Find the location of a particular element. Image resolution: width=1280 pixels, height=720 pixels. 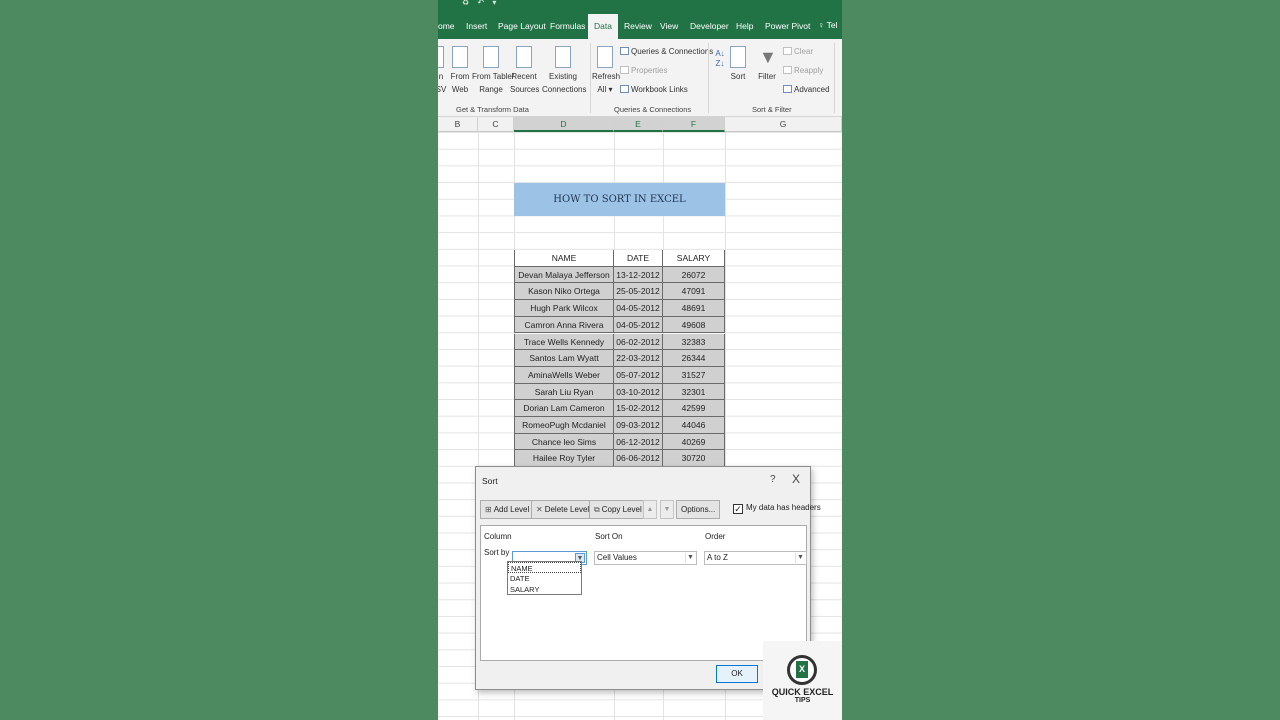

tab-home: ome is located at coordinates (446, 26).